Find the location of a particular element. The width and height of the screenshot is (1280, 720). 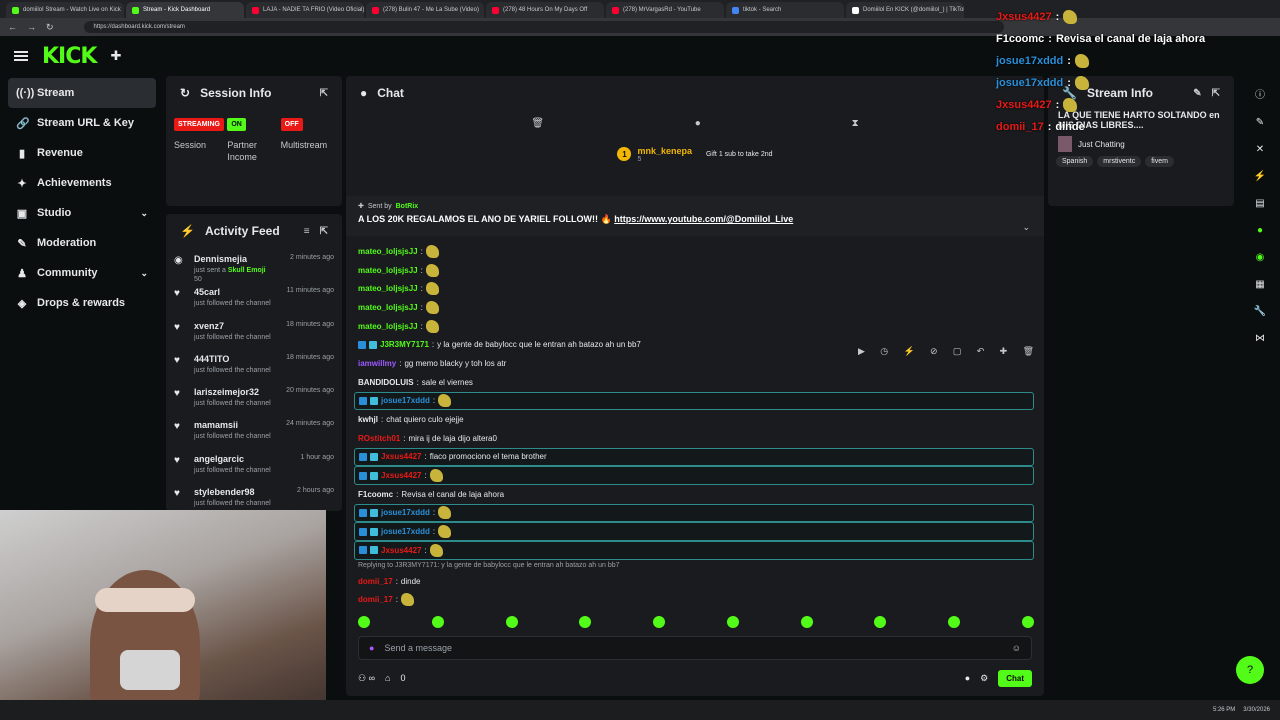

chat-username: ROstitch01 is located at coordinates (379, 438).